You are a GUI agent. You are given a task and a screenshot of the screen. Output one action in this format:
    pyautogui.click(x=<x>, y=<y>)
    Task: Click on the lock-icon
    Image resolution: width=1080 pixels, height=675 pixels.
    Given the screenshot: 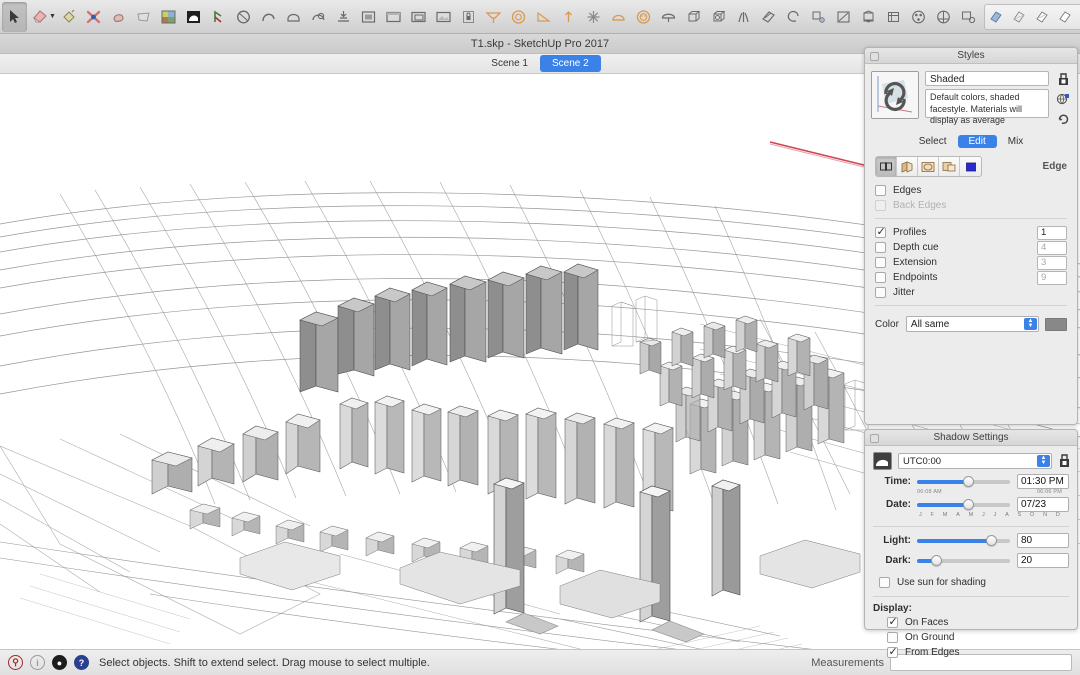 What is the action you would take?
    pyautogui.click(x=468, y=17)
    